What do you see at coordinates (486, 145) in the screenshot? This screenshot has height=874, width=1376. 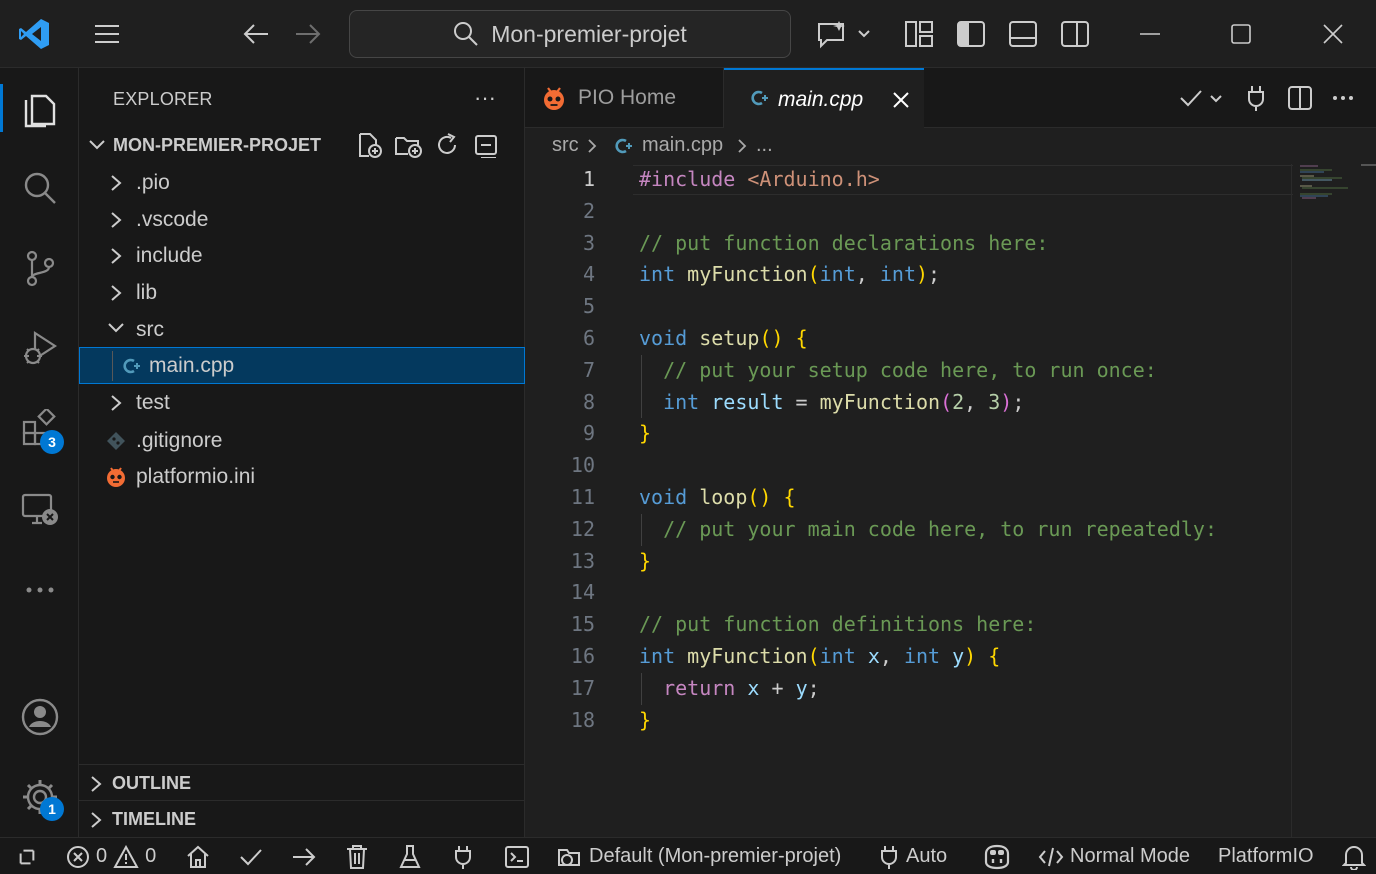 I see `collapse-all-icon` at bounding box center [486, 145].